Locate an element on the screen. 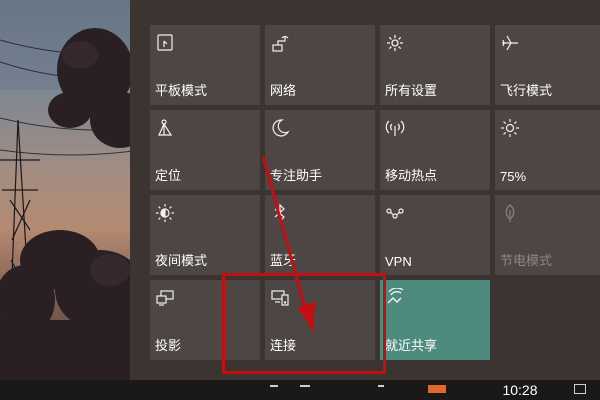 The height and width of the screenshot is (400, 600). project-icon is located at coordinates (165, 298).